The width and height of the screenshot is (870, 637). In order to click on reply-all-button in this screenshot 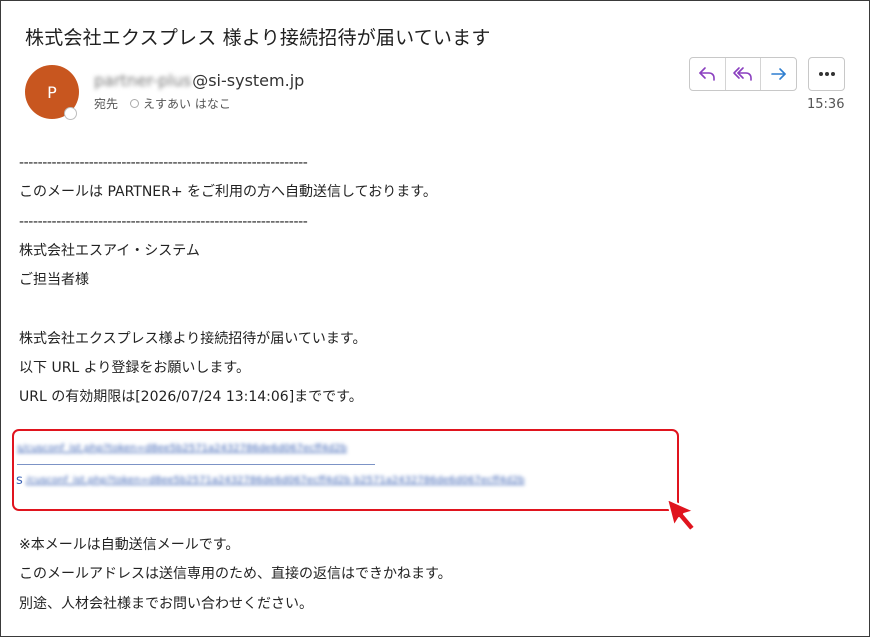, I will do `click(744, 74)`.